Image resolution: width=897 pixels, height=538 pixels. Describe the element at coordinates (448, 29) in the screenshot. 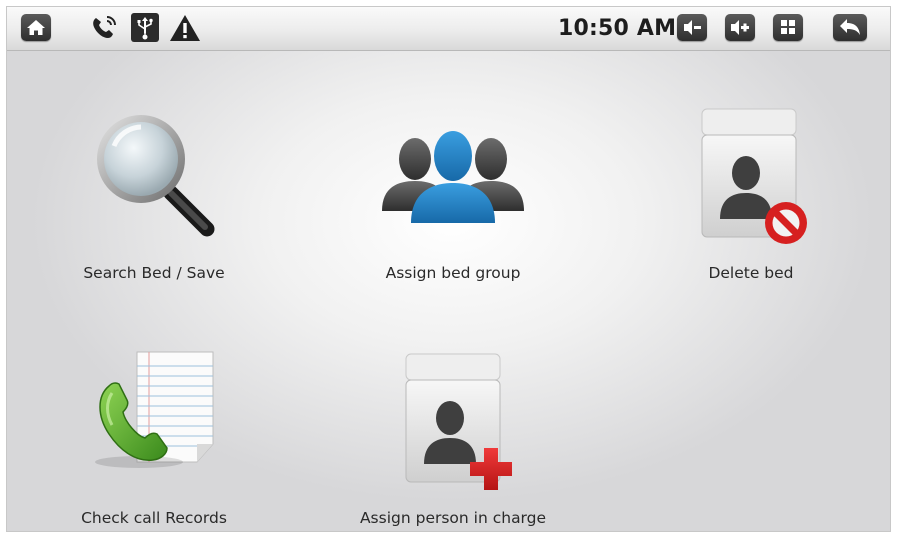

I see `status-bar: 10:50 AM` at that location.